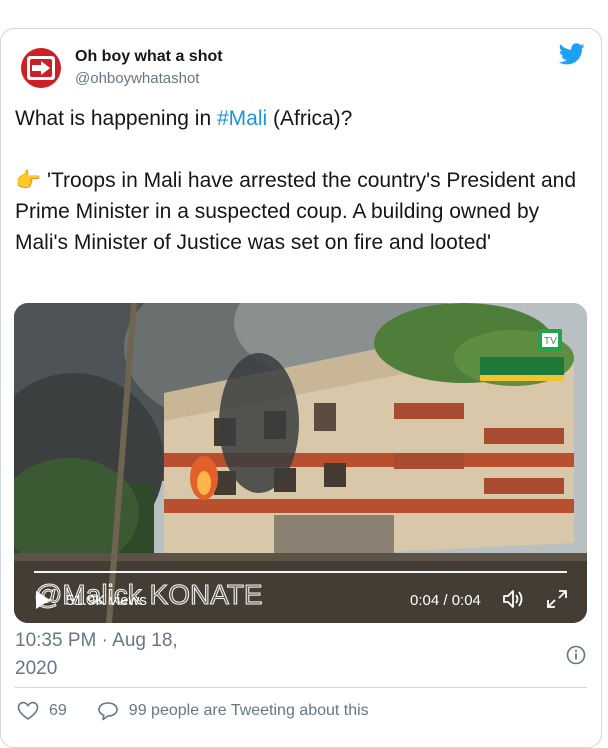 The image size is (608, 748). Describe the element at coordinates (557, 599) in the screenshot. I see `fullscreen-icon` at that location.